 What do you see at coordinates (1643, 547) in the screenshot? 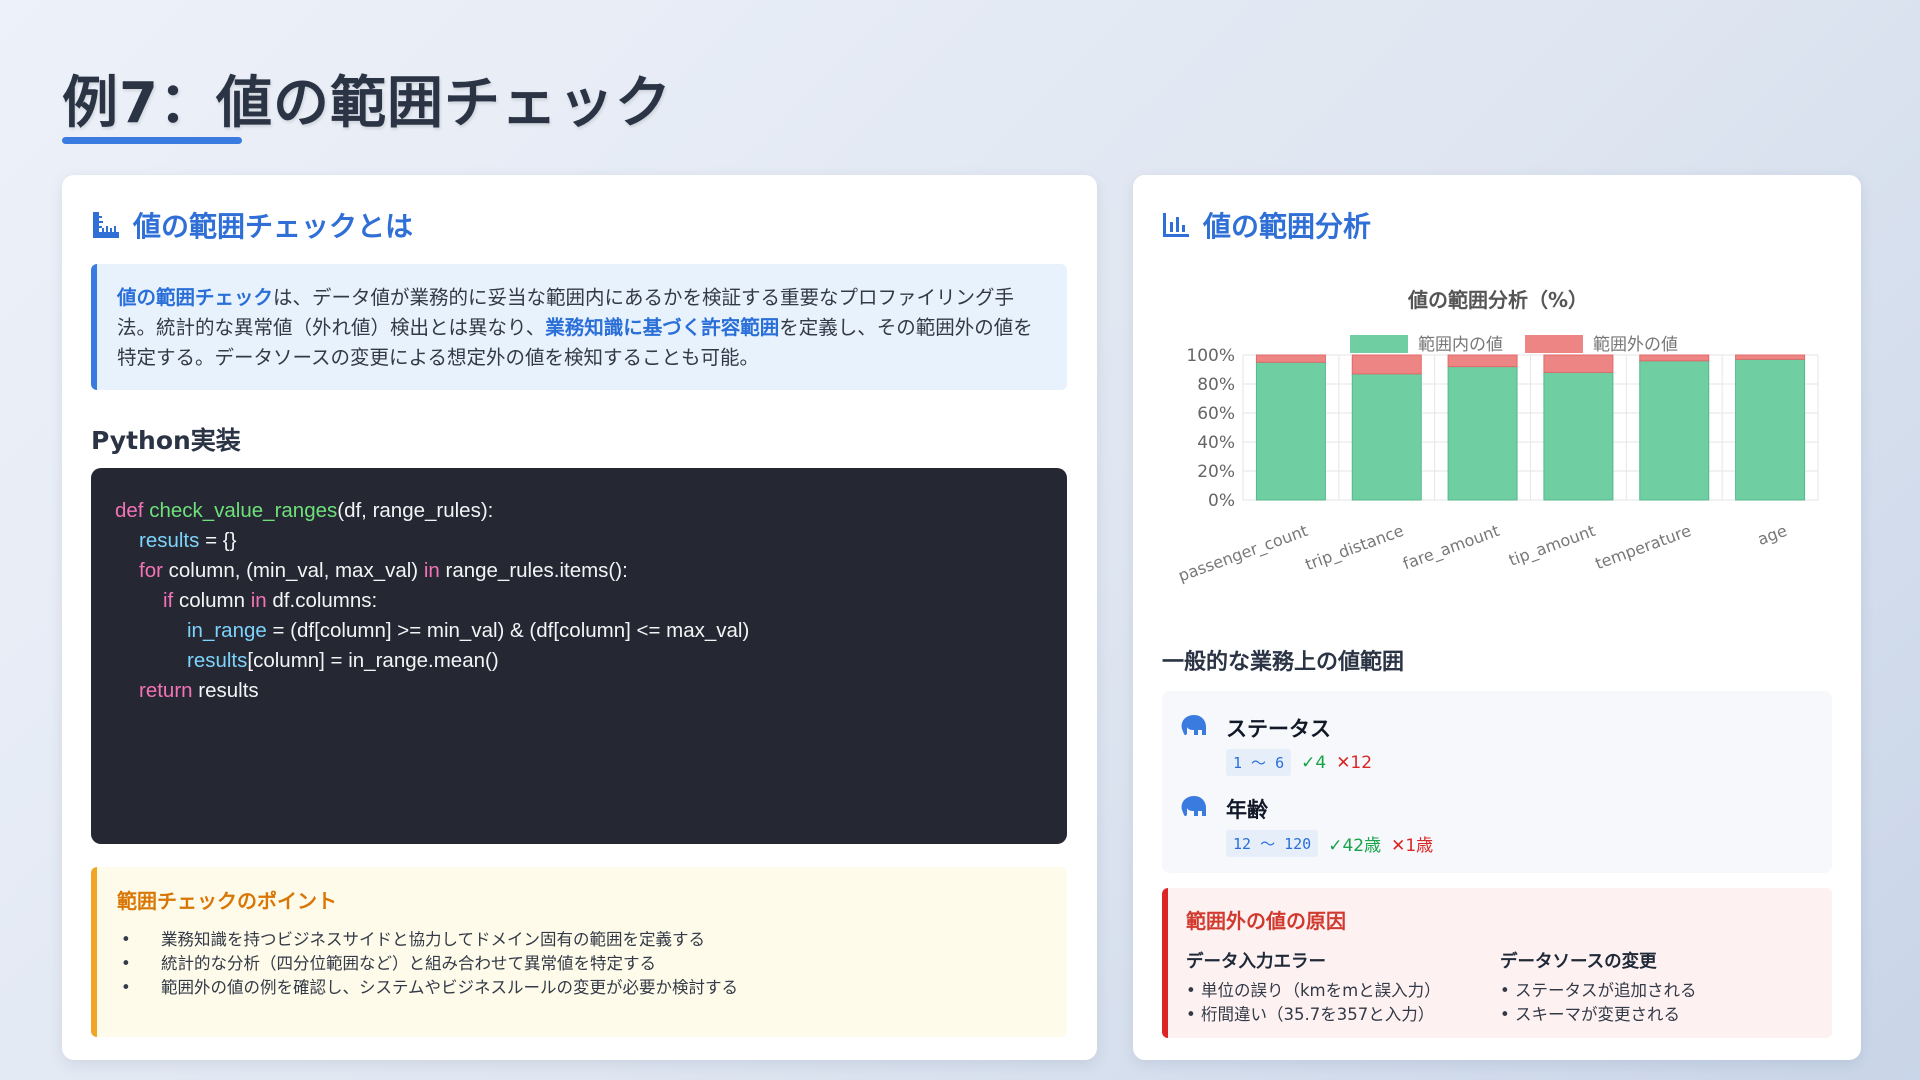
I see `x-tick-label: temperature` at bounding box center [1643, 547].